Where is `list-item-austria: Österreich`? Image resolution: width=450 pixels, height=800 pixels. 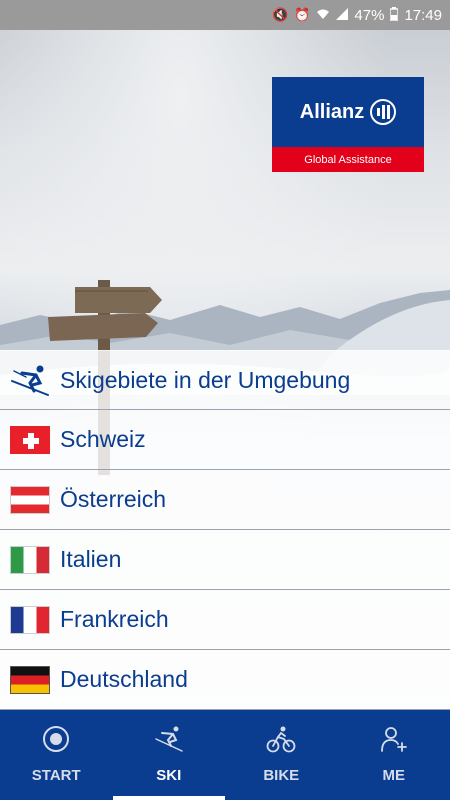 list-item-austria: Österreich is located at coordinates (225, 500).